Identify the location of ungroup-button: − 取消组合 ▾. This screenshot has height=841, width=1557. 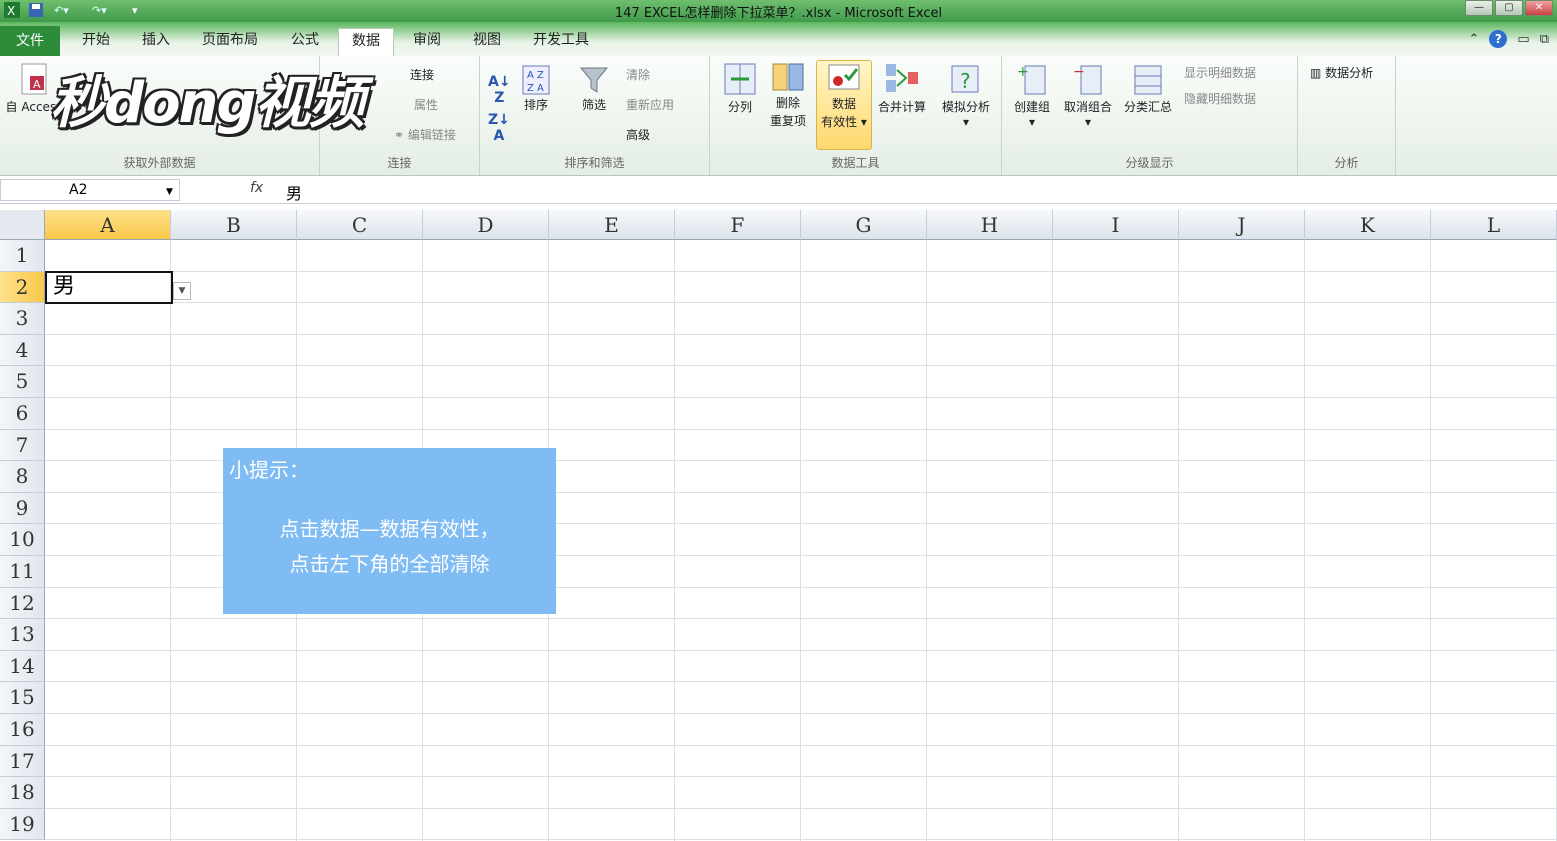
(1088, 95).